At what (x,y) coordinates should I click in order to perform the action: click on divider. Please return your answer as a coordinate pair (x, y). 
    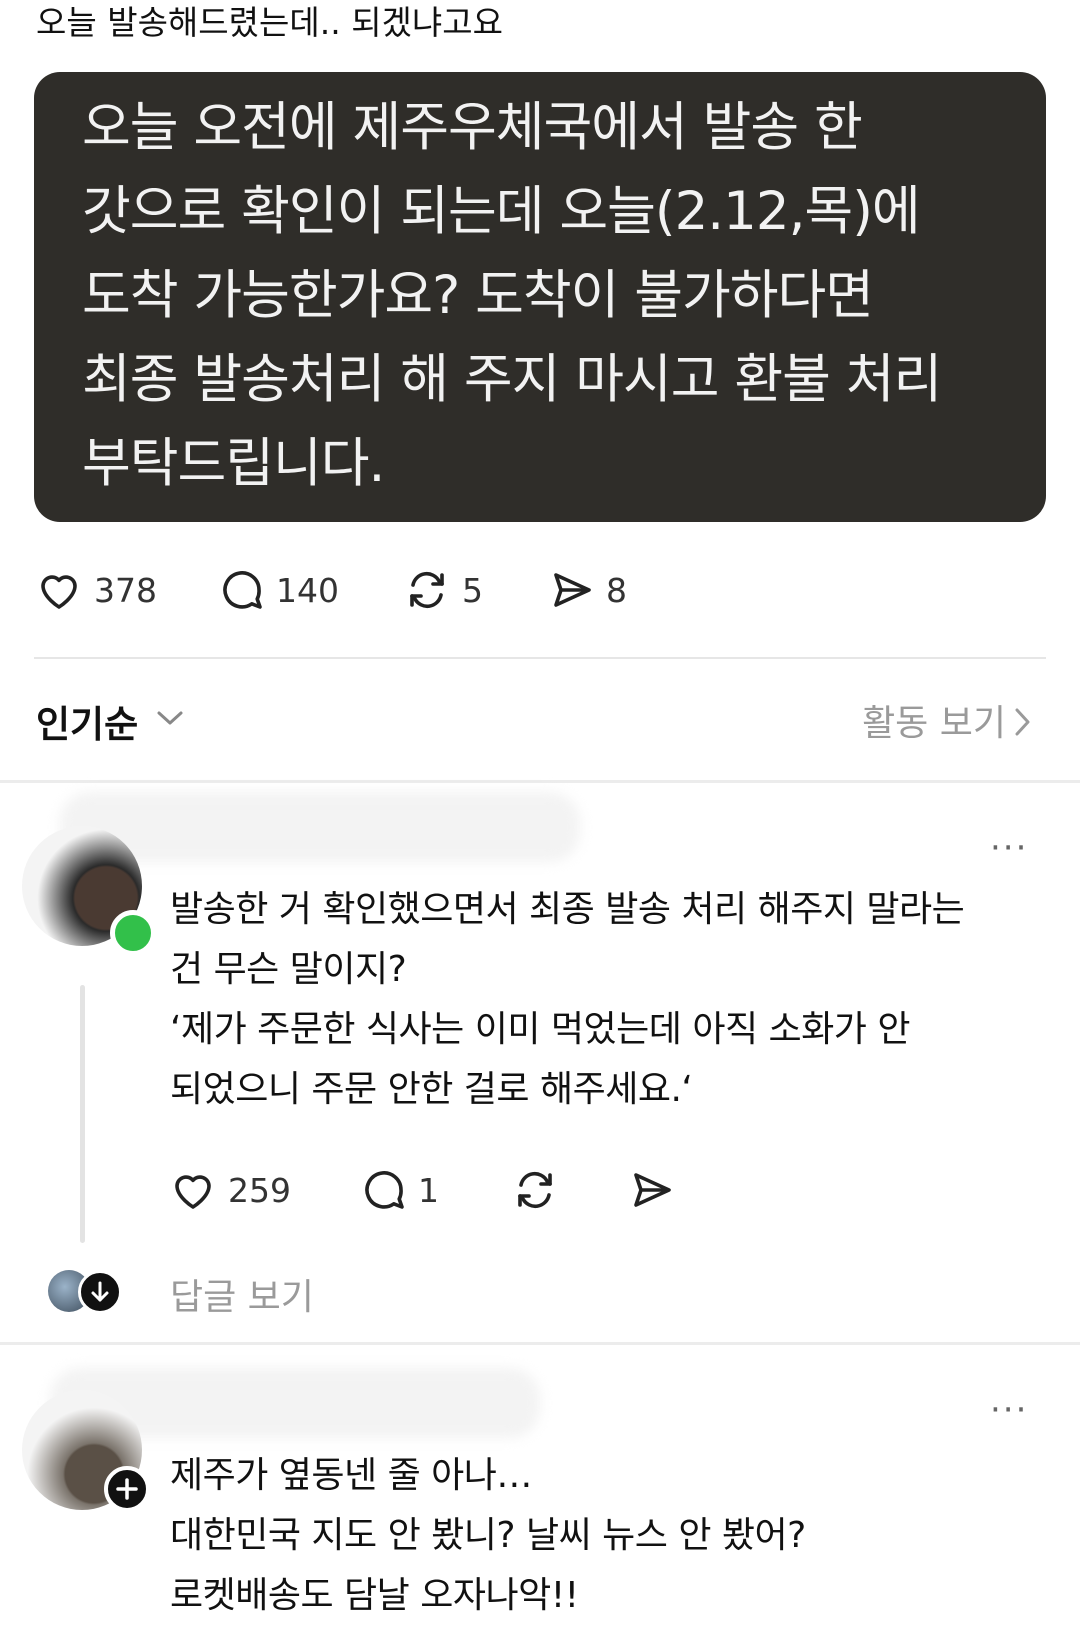
    Looking at the image, I should click on (540, 658).